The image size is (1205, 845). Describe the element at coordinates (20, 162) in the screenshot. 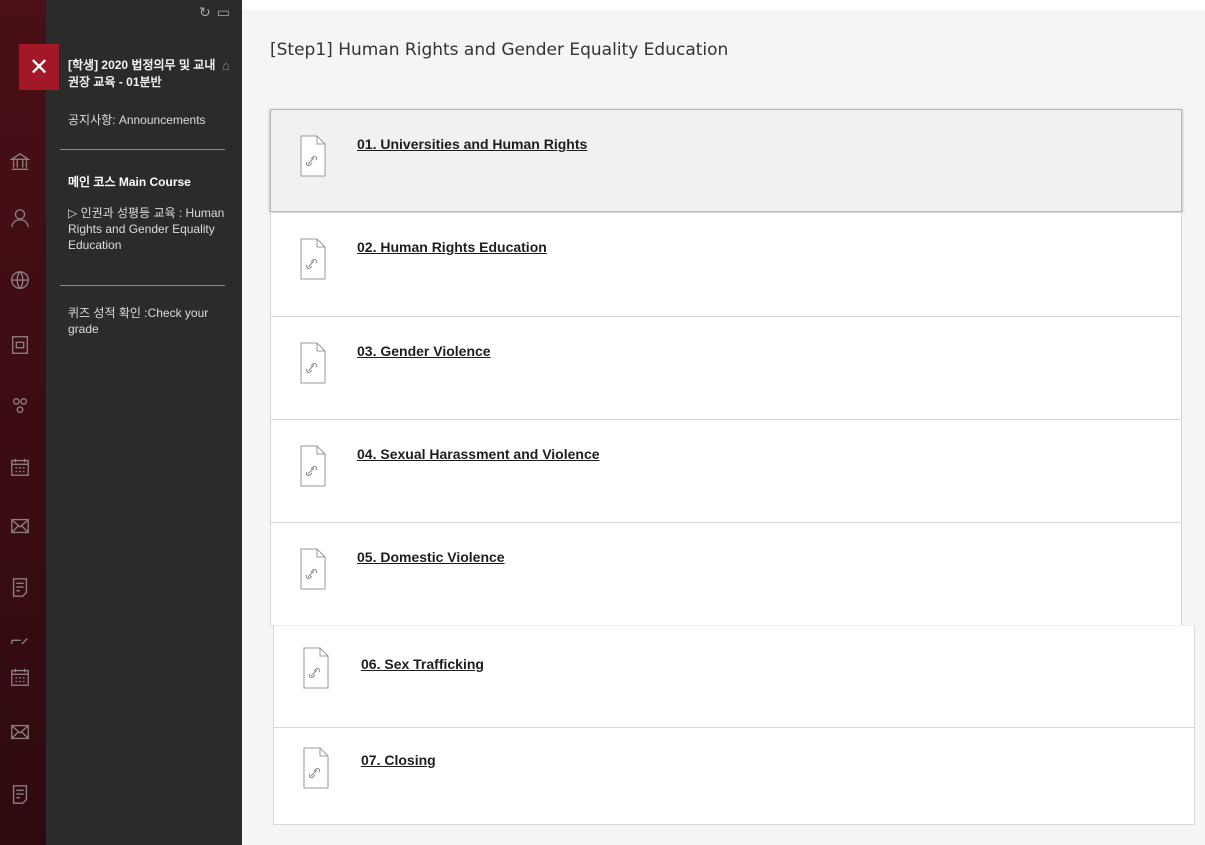

I see `institution-icon` at that location.